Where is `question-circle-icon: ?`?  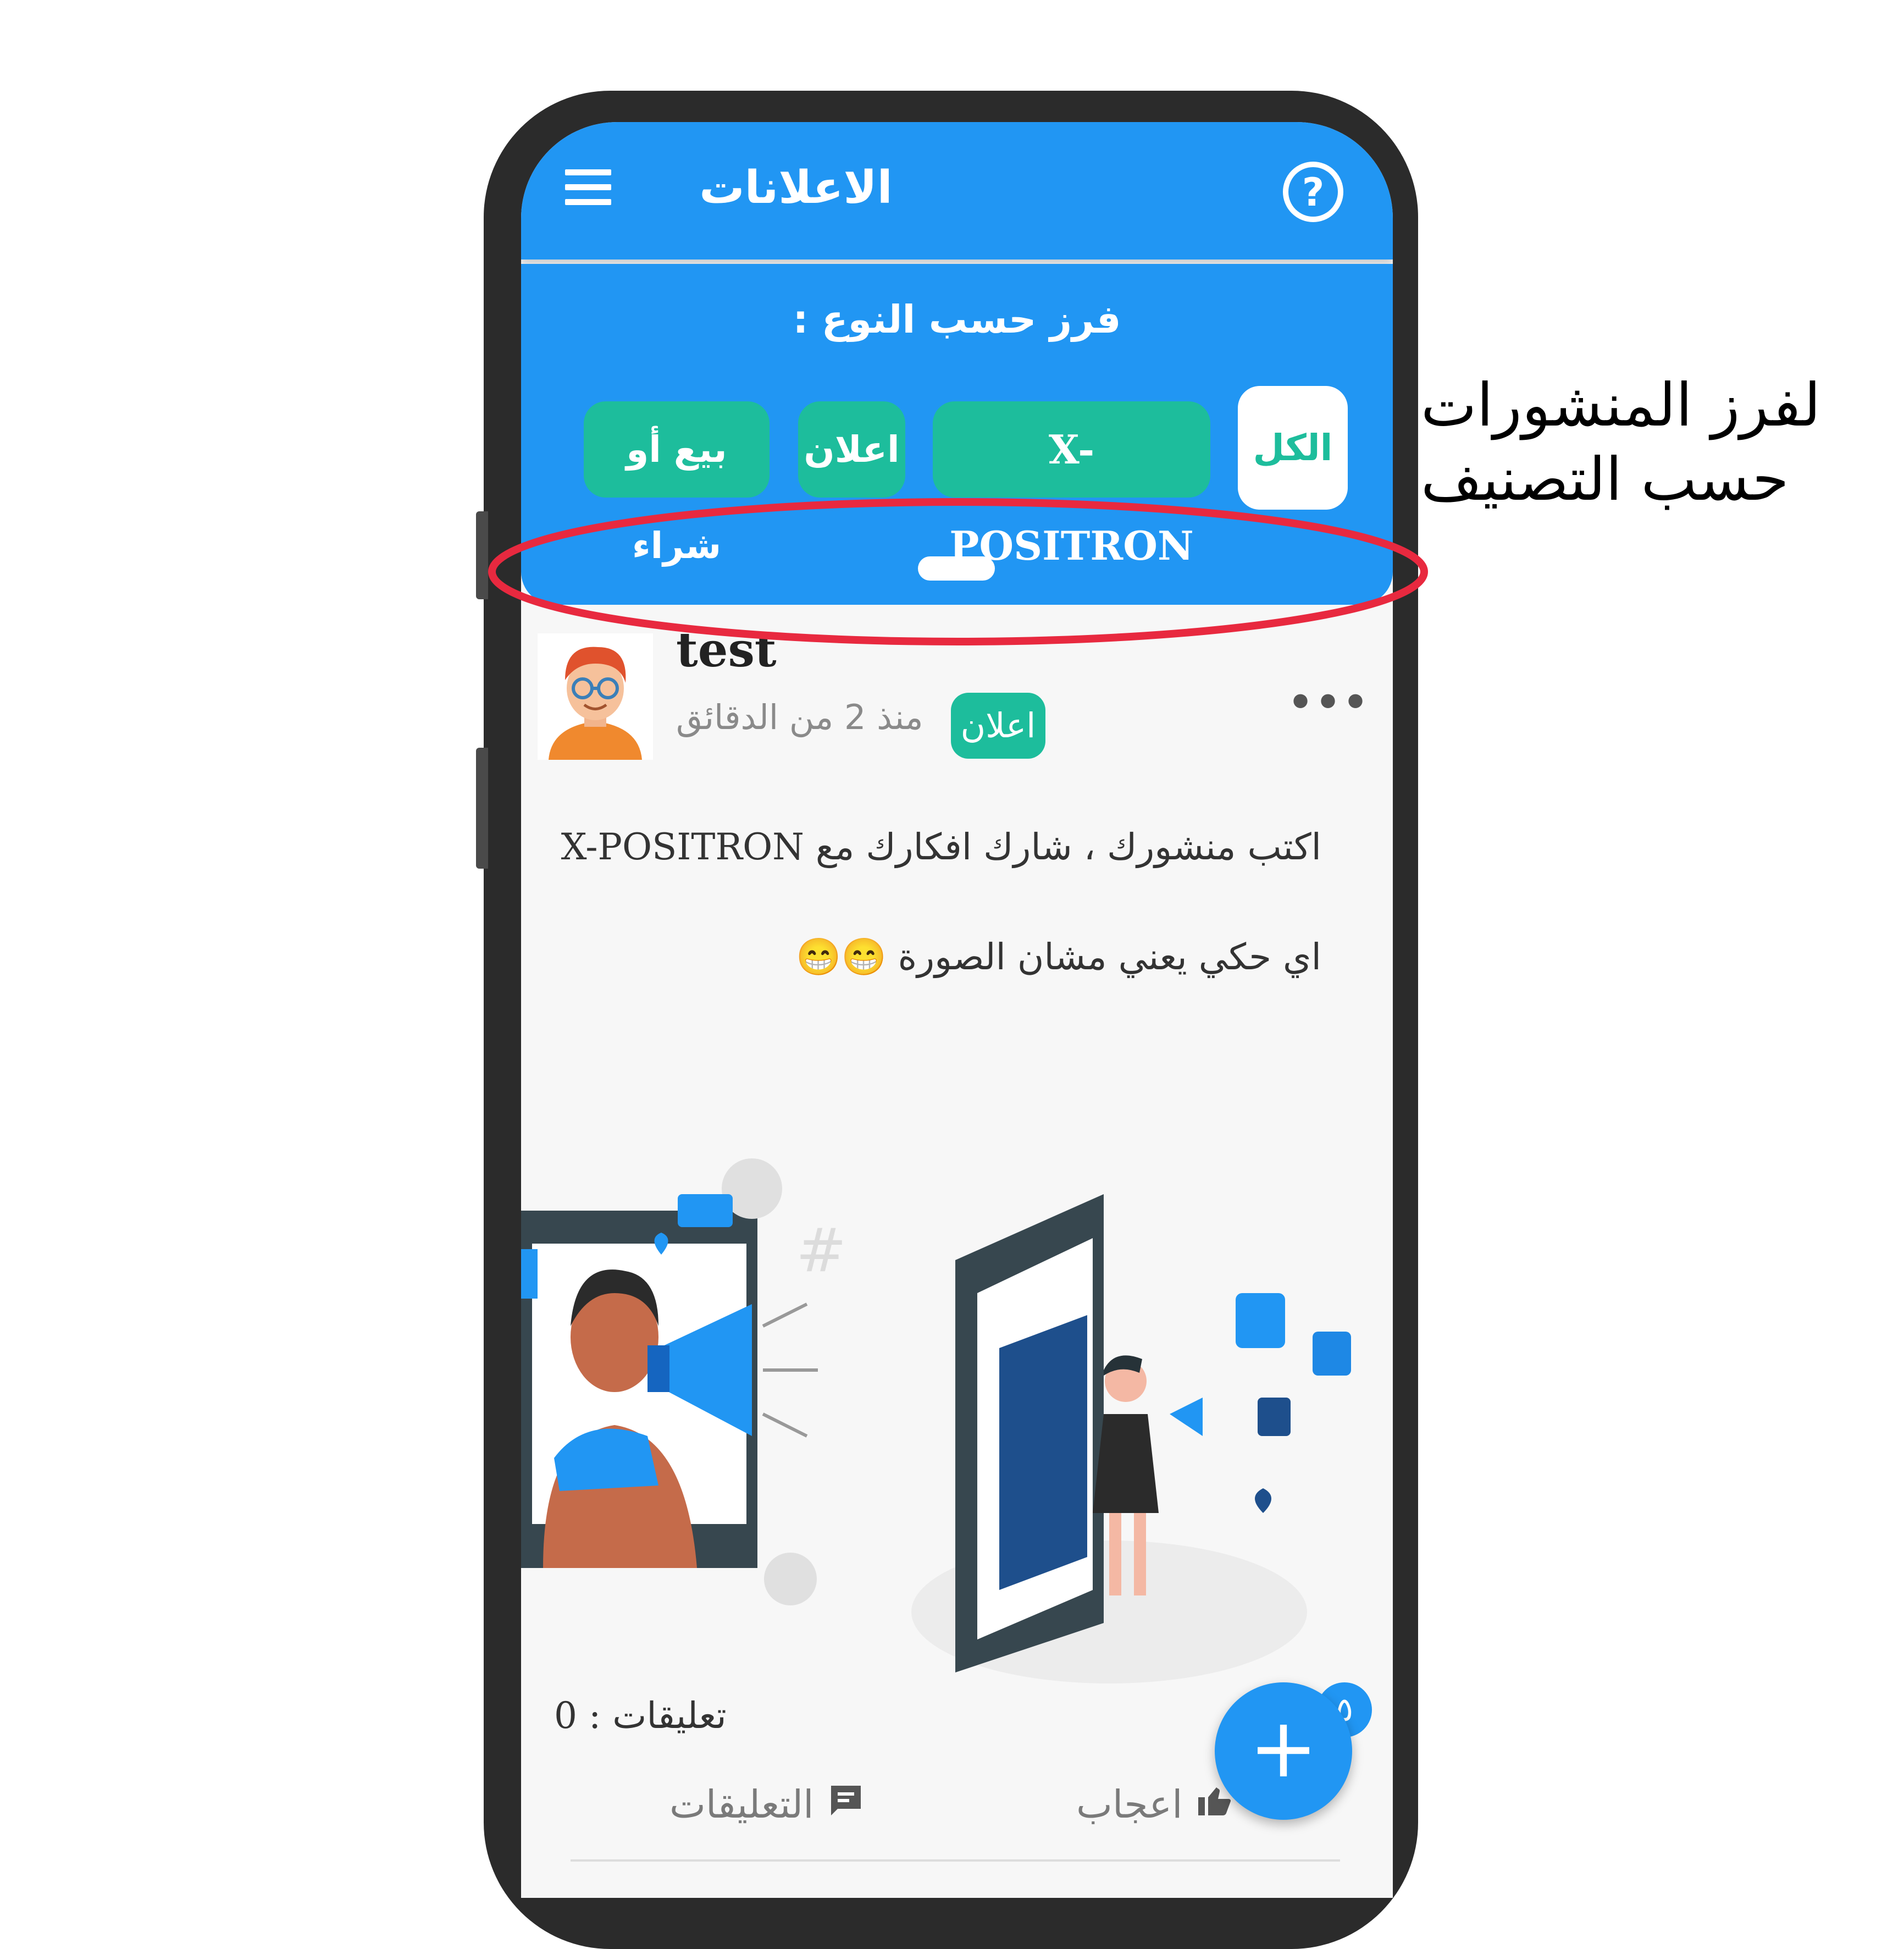 question-circle-icon: ? is located at coordinates (1313, 192).